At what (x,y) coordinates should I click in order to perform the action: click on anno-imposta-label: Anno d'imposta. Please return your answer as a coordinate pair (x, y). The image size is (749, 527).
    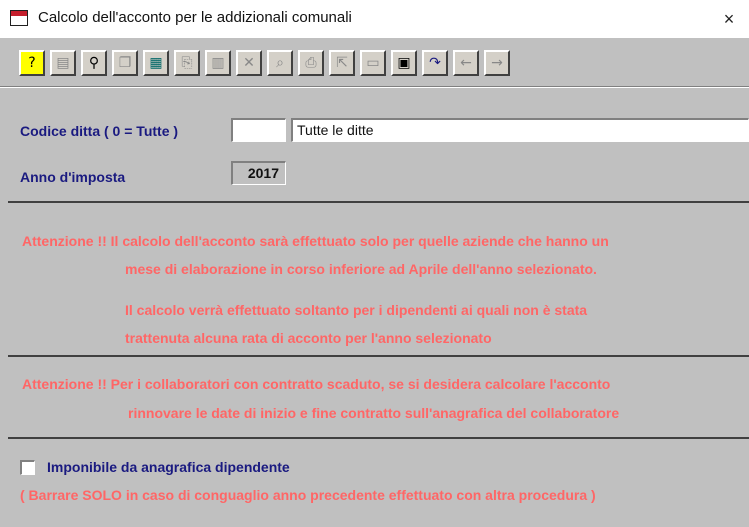
    Looking at the image, I should click on (73, 177).